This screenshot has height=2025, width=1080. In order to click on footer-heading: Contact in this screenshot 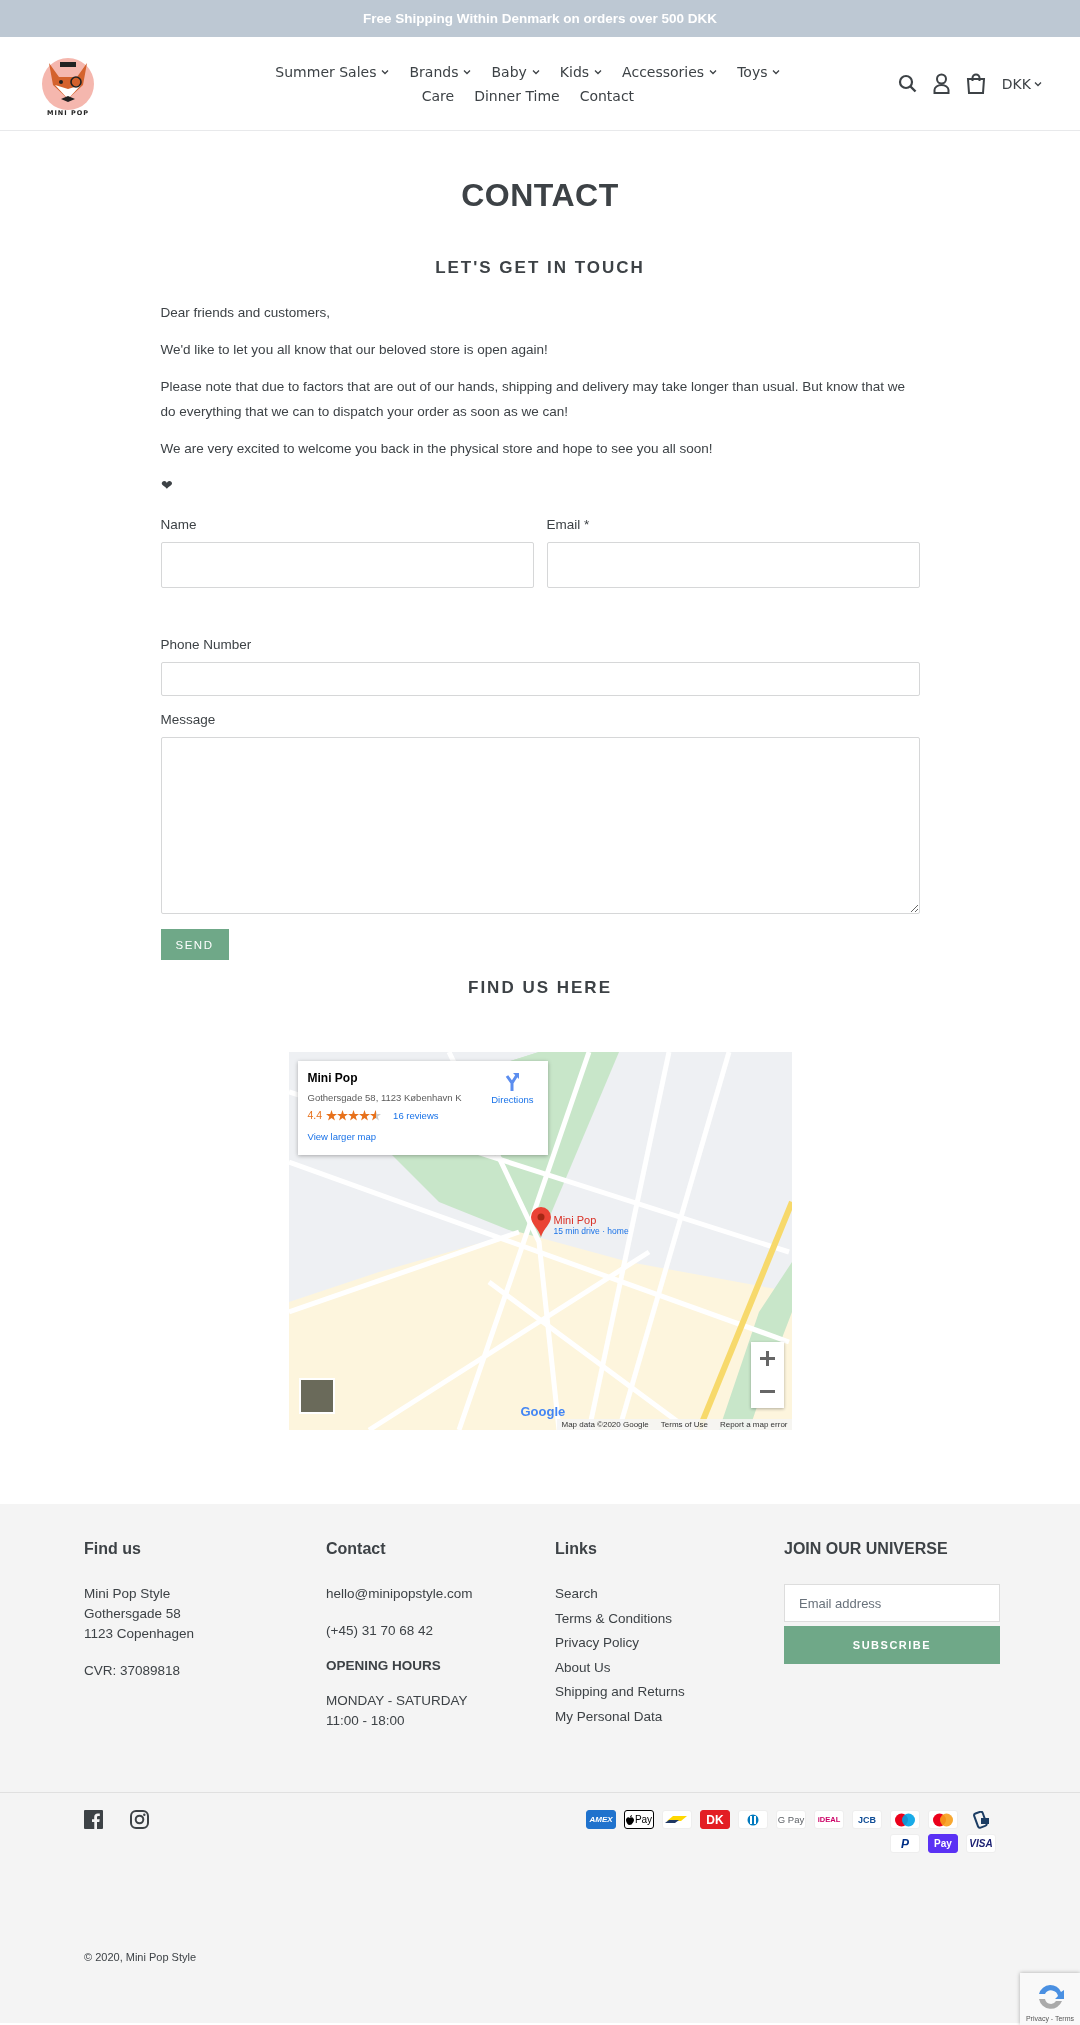, I will do `click(356, 1549)`.